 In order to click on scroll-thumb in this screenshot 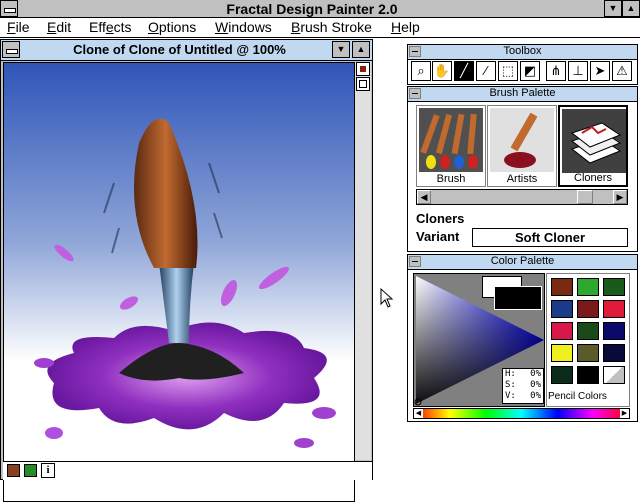, I will do `click(585, 197)`.